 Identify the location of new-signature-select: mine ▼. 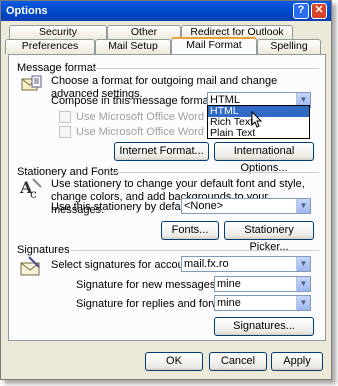
(262, 284).